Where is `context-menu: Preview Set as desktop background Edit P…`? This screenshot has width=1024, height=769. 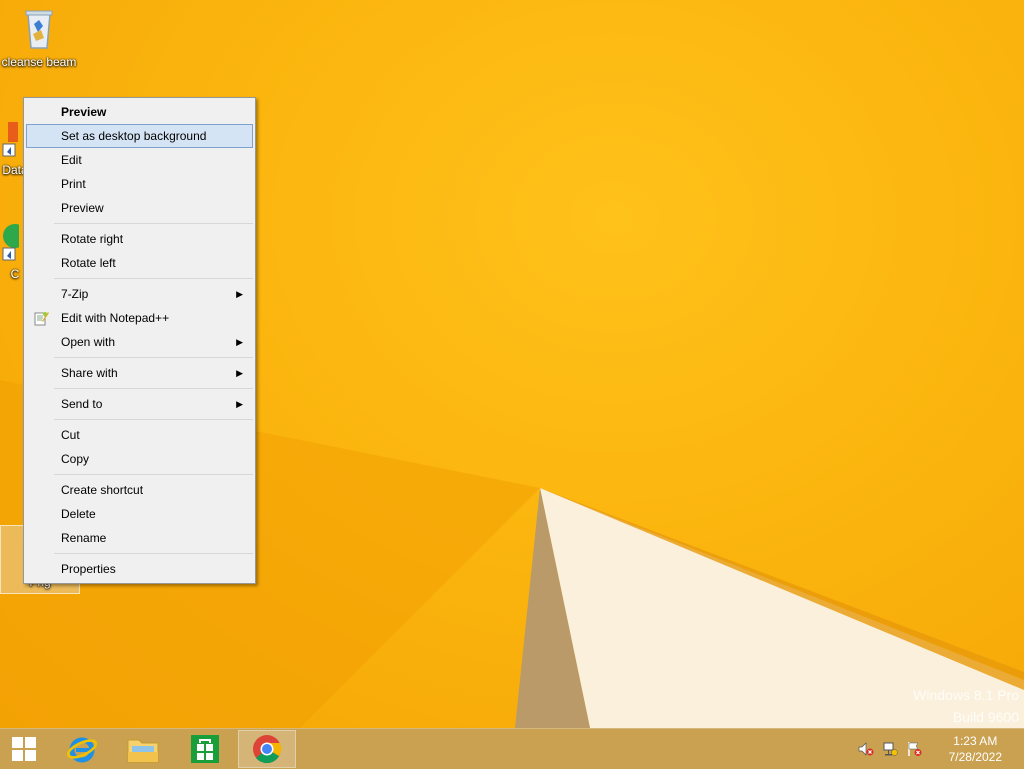 context-menu: Preview Set as desktop background Edit P… is located at coordinates (139, 340).